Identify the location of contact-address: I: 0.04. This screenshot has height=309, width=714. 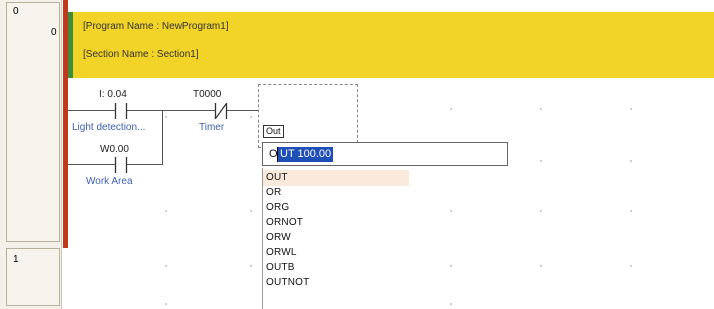
(113, 94).